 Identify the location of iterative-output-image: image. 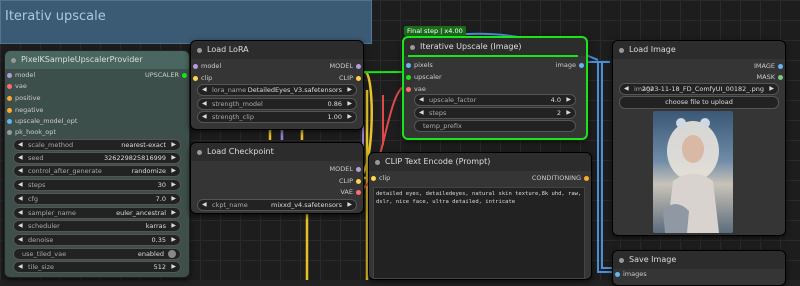
(570, 65).